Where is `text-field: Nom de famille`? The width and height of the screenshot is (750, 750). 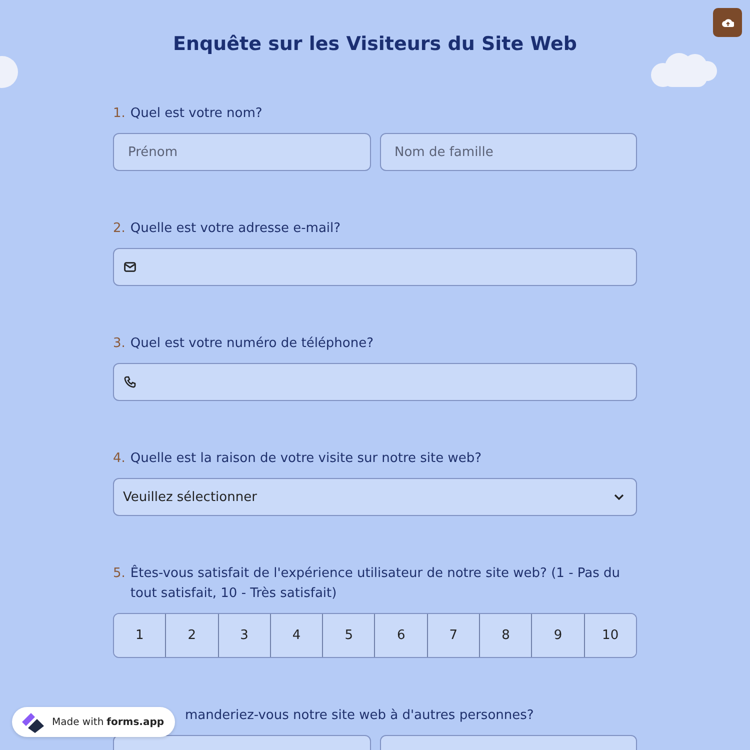 text-field: Nom de famille is located at coordinates (508, 152).